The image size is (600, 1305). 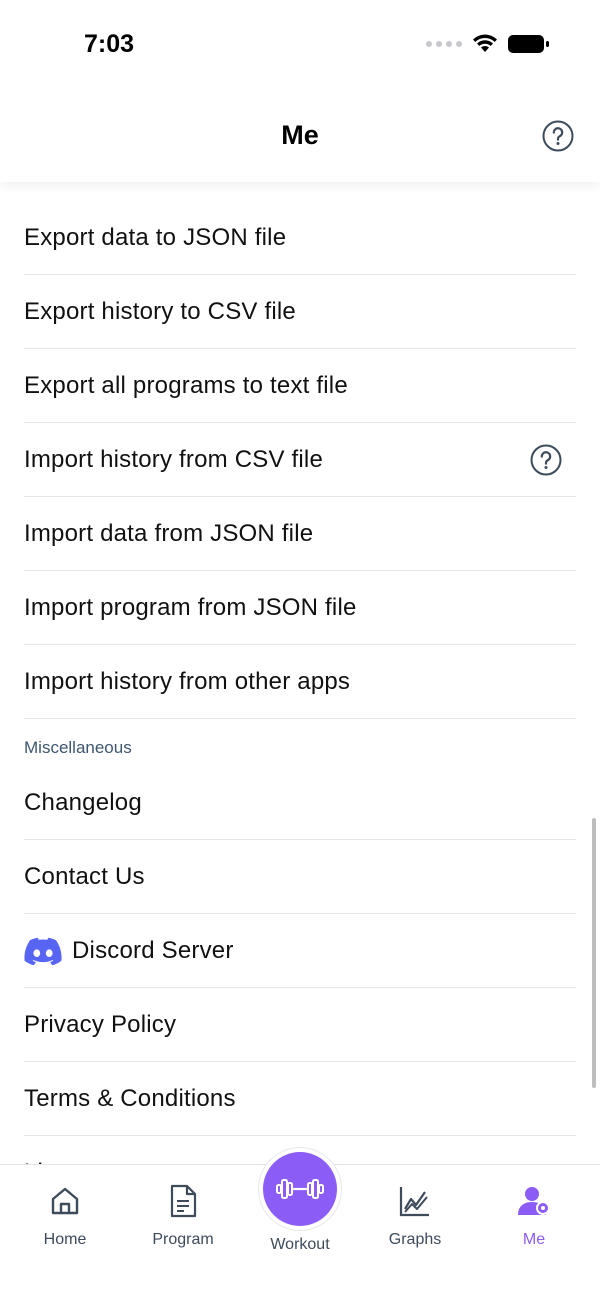 I want to click on row-label: Import program from JSON file, so click(x=190, y=607).